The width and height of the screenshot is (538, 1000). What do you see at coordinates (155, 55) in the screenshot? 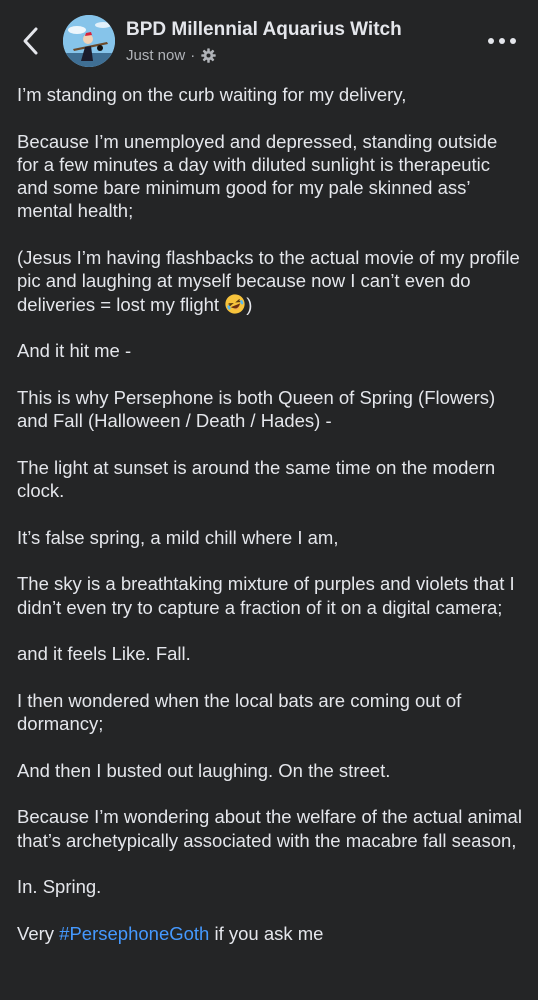
I see `timestamp: Just now` at bounding box center [155, 55].